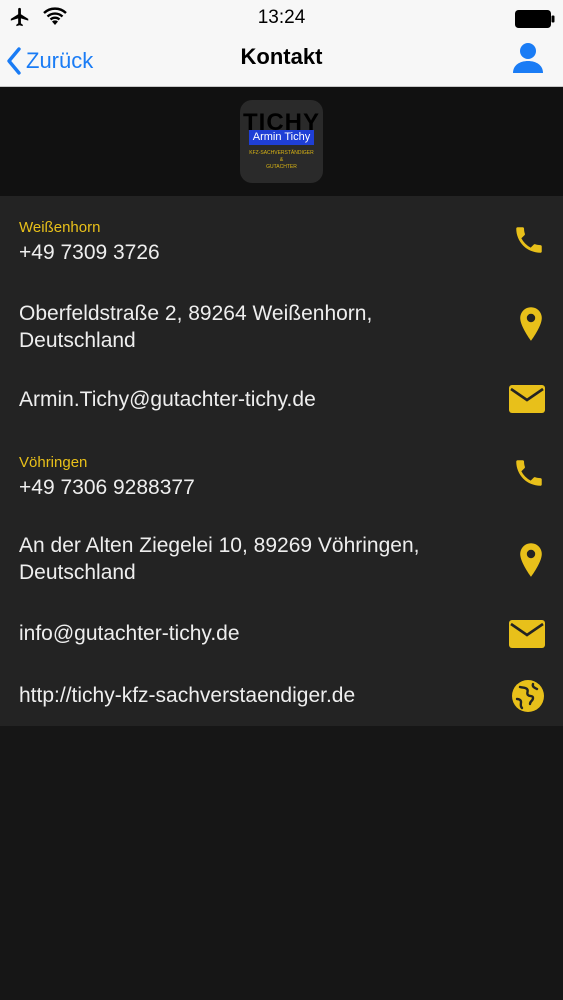 Image resolution: width=563 pixels, height=1000 pixels. Describe the element at coordinates (187, 695) in the screenshot. I see `website-url: http://tichy-kfz-sachverstaendiger.de` at that location.